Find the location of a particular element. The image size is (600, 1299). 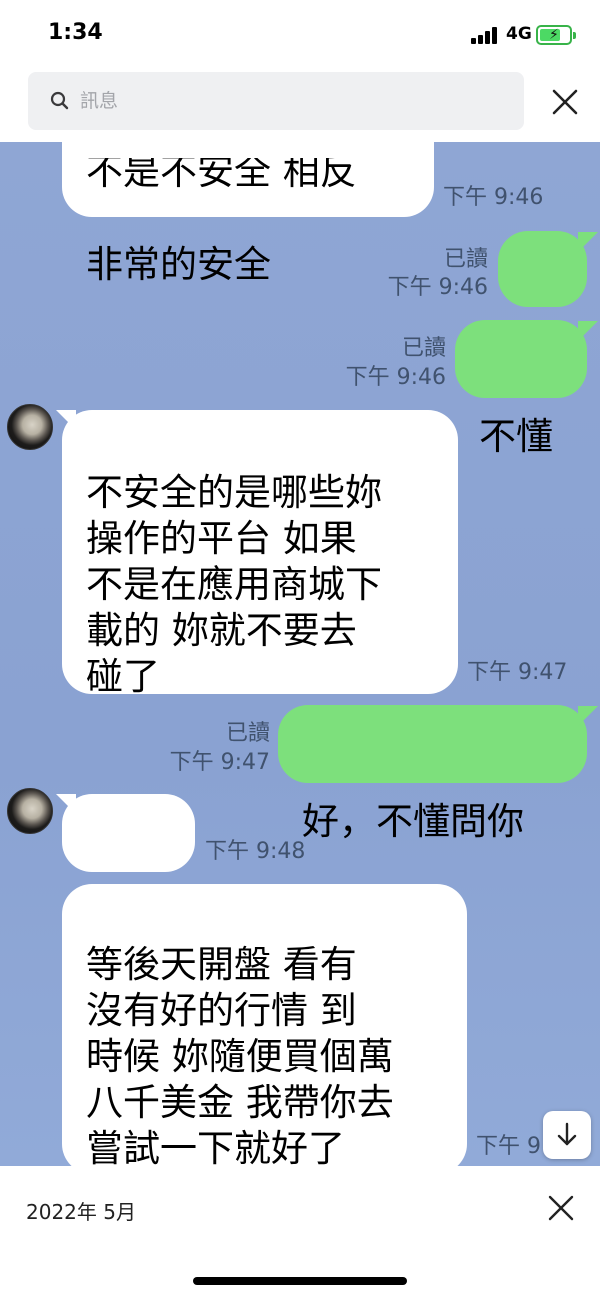

home-indicator is located at coordinates (300, 1281).